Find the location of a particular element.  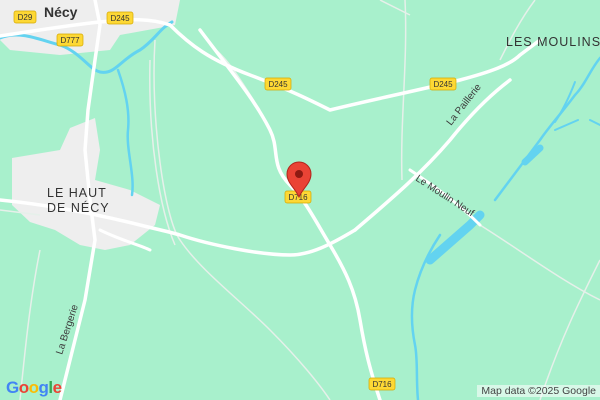

road-shield-d777: D777 is located at coordinates (70, 40).